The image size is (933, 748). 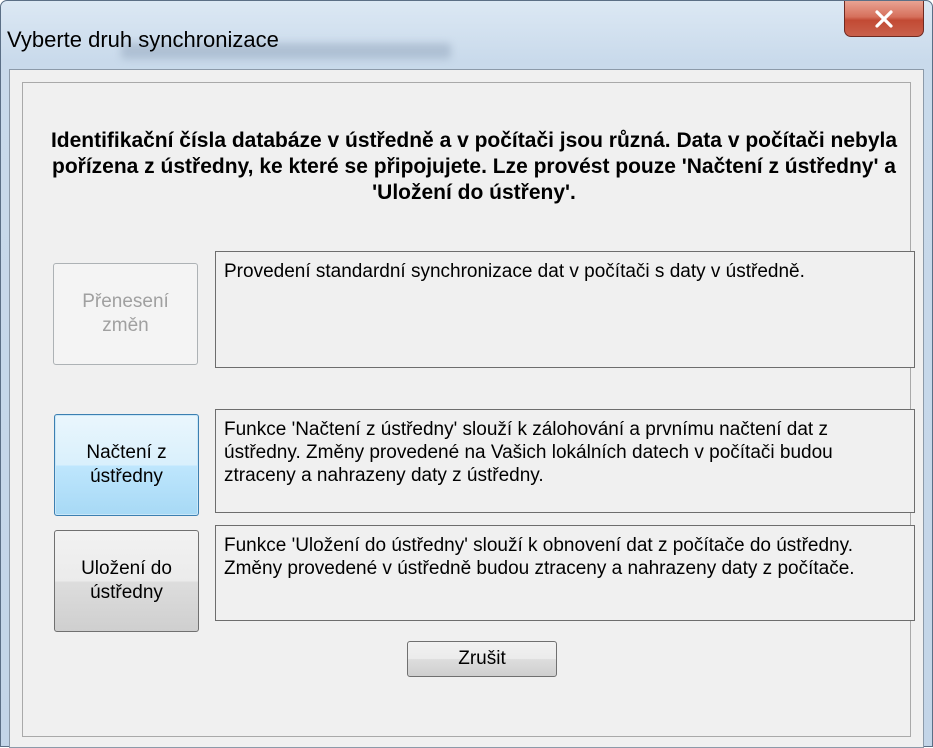 I want to click on close-button, so click(x=884, y=19).